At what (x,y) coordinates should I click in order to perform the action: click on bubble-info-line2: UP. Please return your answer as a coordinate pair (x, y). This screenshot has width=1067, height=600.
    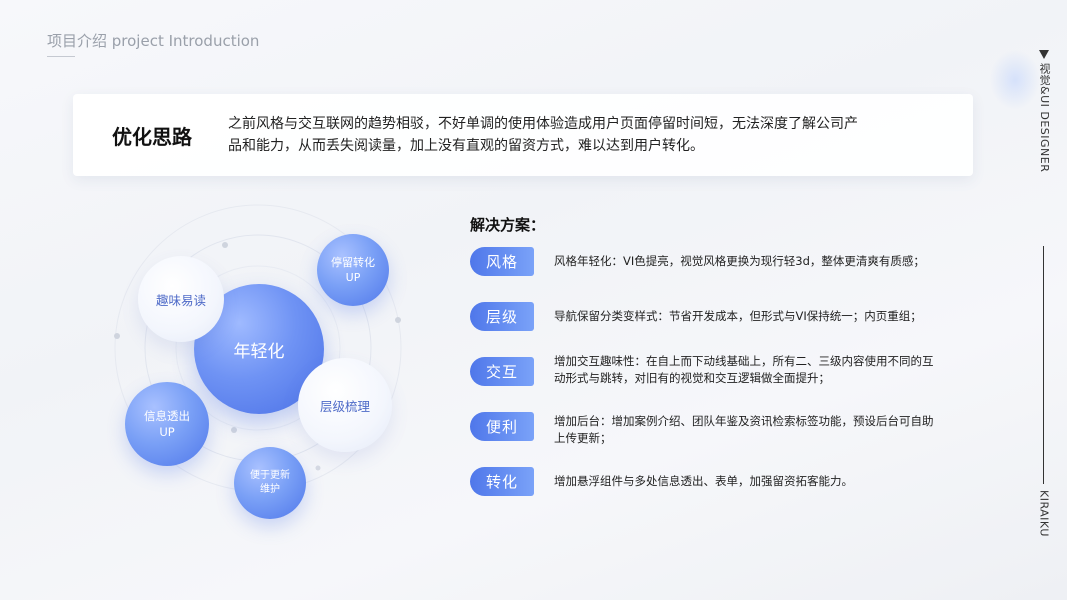
    Looking at the image, I should click on (167, 432).